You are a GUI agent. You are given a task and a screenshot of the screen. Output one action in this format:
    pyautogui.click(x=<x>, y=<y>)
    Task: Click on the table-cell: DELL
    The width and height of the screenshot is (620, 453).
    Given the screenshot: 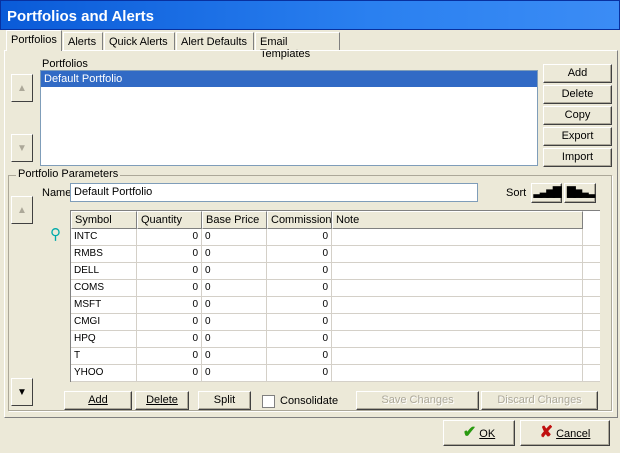 What is the action you would take?
    pyautogui.click(x=104, y=271)
    